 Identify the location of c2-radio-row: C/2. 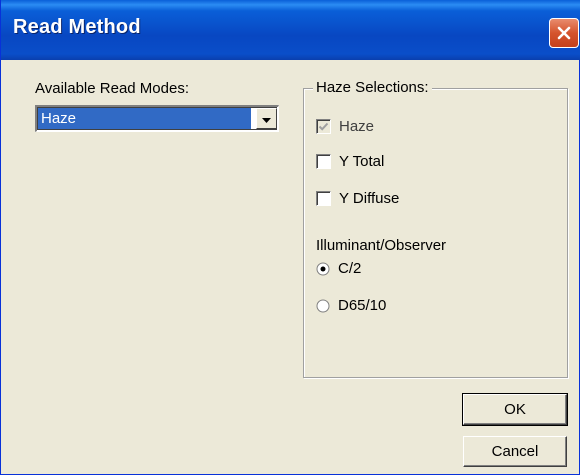
(338, 268).